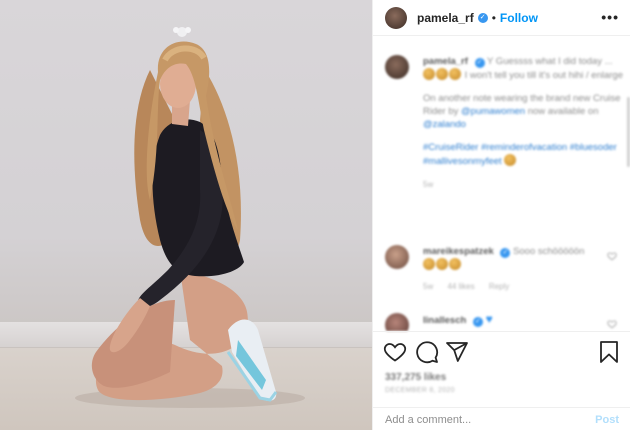  Describe the element at coordinates (489, 319) in the screenshot. I see `blue-heart-icon: ♥` at that location.